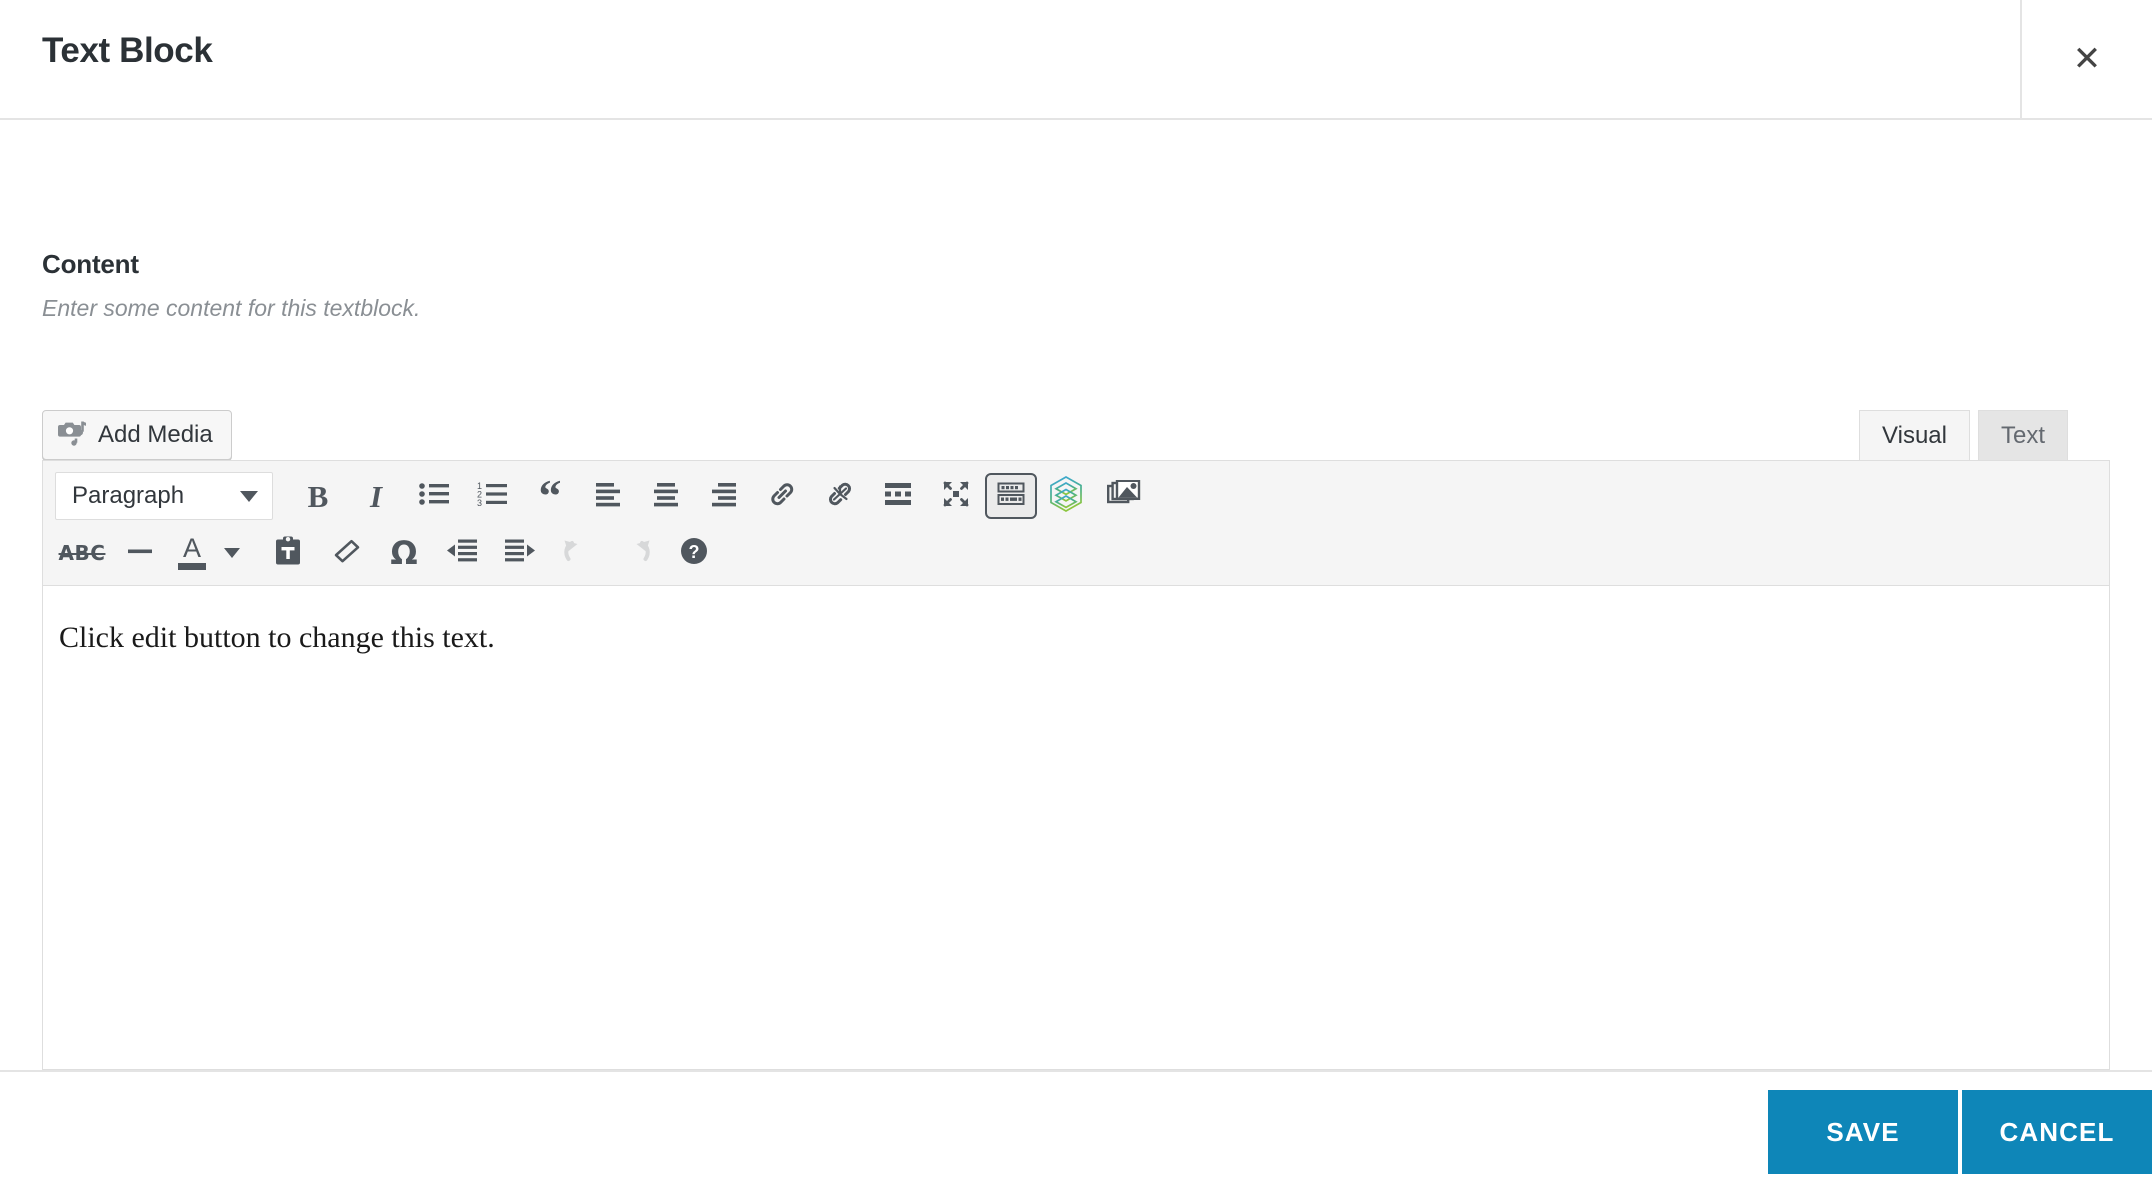  I want to click on redo-button, so click(636, 553).